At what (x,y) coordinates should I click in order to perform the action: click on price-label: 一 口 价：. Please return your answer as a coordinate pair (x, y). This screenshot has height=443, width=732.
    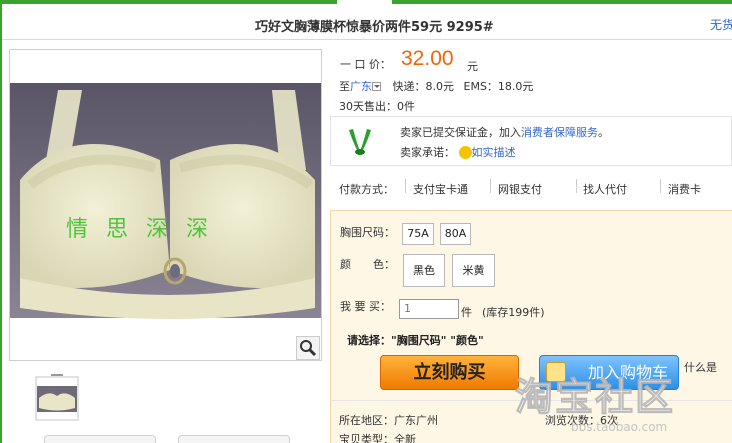
    Looking at the image, I should click on (365, 64).